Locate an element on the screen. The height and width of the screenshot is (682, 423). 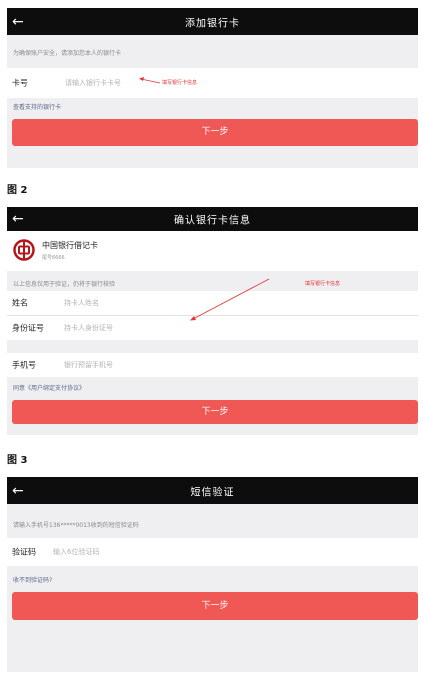
code-label: 验证码 is located at coordinates (24, 552).